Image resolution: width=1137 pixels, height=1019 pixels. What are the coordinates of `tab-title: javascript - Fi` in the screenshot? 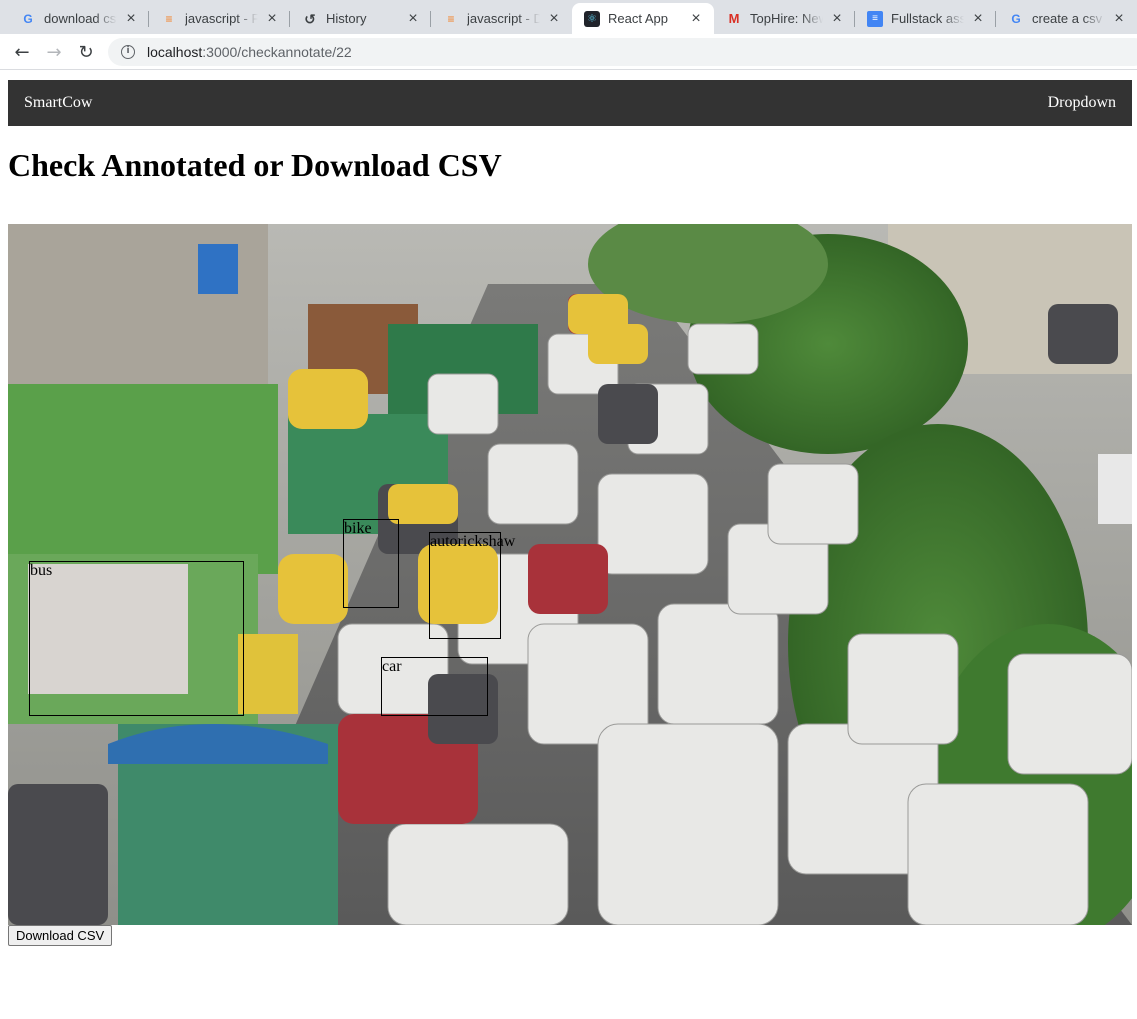 It's located at (221, 18).